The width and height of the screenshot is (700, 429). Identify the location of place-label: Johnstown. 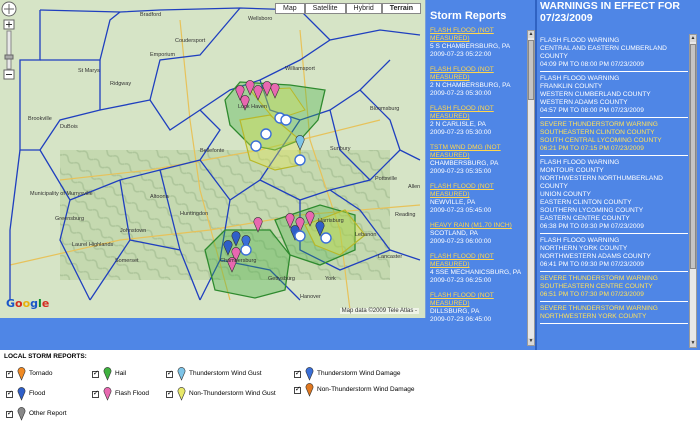
(133, 231).